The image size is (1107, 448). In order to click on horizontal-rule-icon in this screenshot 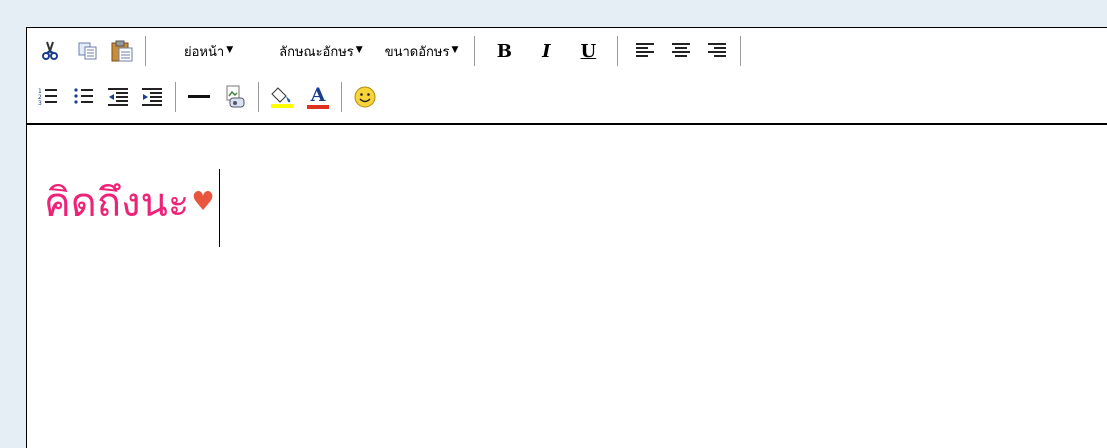, I will do `click(199, 97)`.